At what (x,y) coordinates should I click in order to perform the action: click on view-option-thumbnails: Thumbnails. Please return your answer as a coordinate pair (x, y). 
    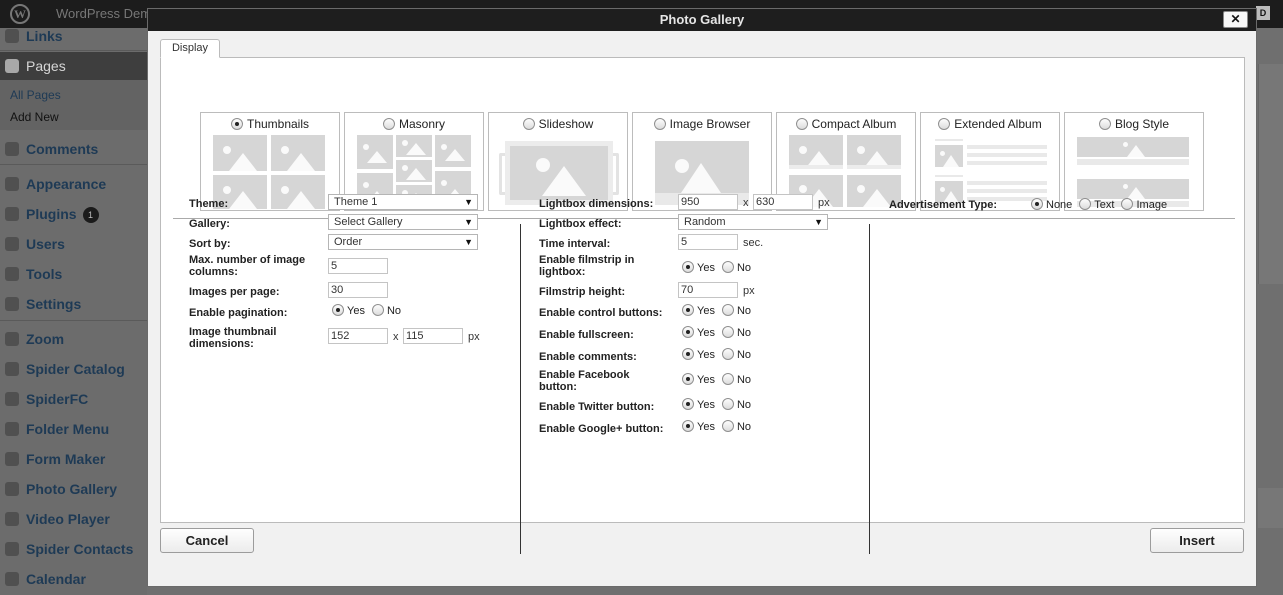
    Looking at the image, I should click on (270, 161).